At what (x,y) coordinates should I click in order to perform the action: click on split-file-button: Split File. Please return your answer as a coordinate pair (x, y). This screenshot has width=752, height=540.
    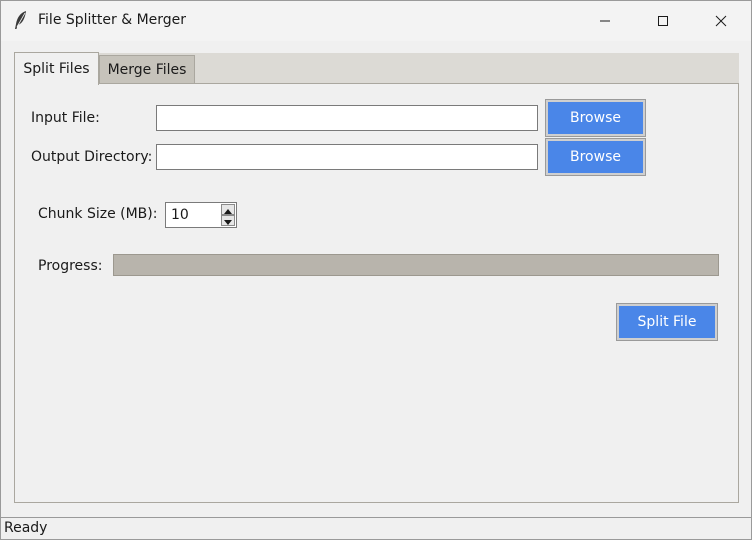
    Looking at the image, I should click on (667, 322).